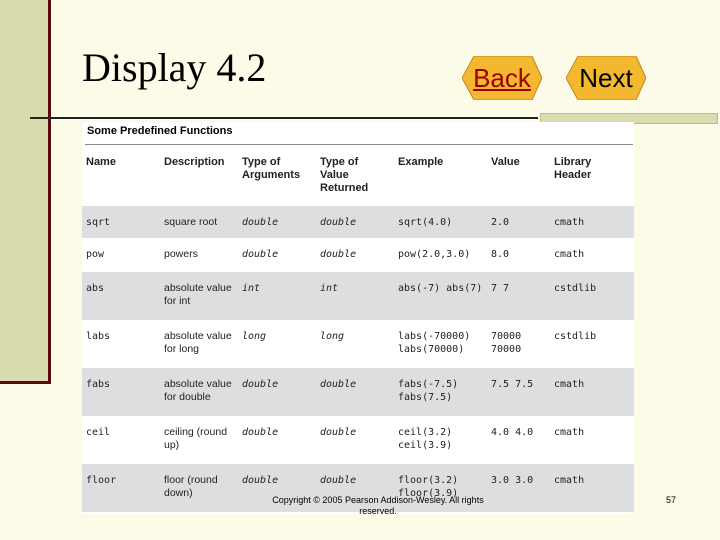 This screenshot has width=720, height=540. Describe the element at coordinates (181, 254) in the screenshot. I see `cell-description: powers` at that location.